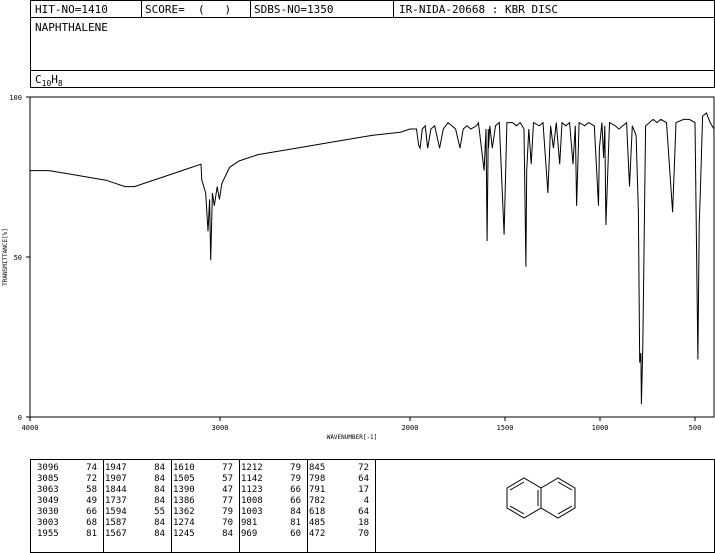 The height and width of the screenshot is (553, 715). What do you see at coordinates (252, 490) in the screenshot?
I see `peak-wavenumber: 1123` at bounding box center [252, 490].